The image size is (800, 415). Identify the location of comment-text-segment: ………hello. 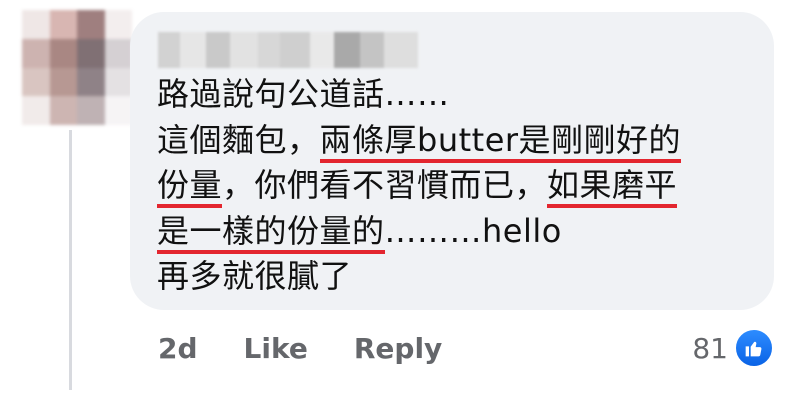
(473, 230).